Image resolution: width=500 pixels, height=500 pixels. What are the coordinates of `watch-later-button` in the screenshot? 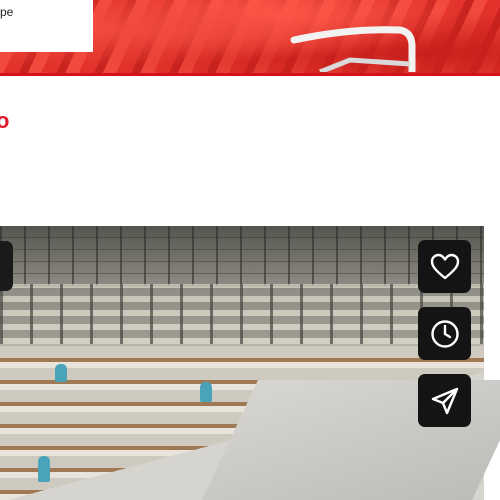 It's located at (444, 333).